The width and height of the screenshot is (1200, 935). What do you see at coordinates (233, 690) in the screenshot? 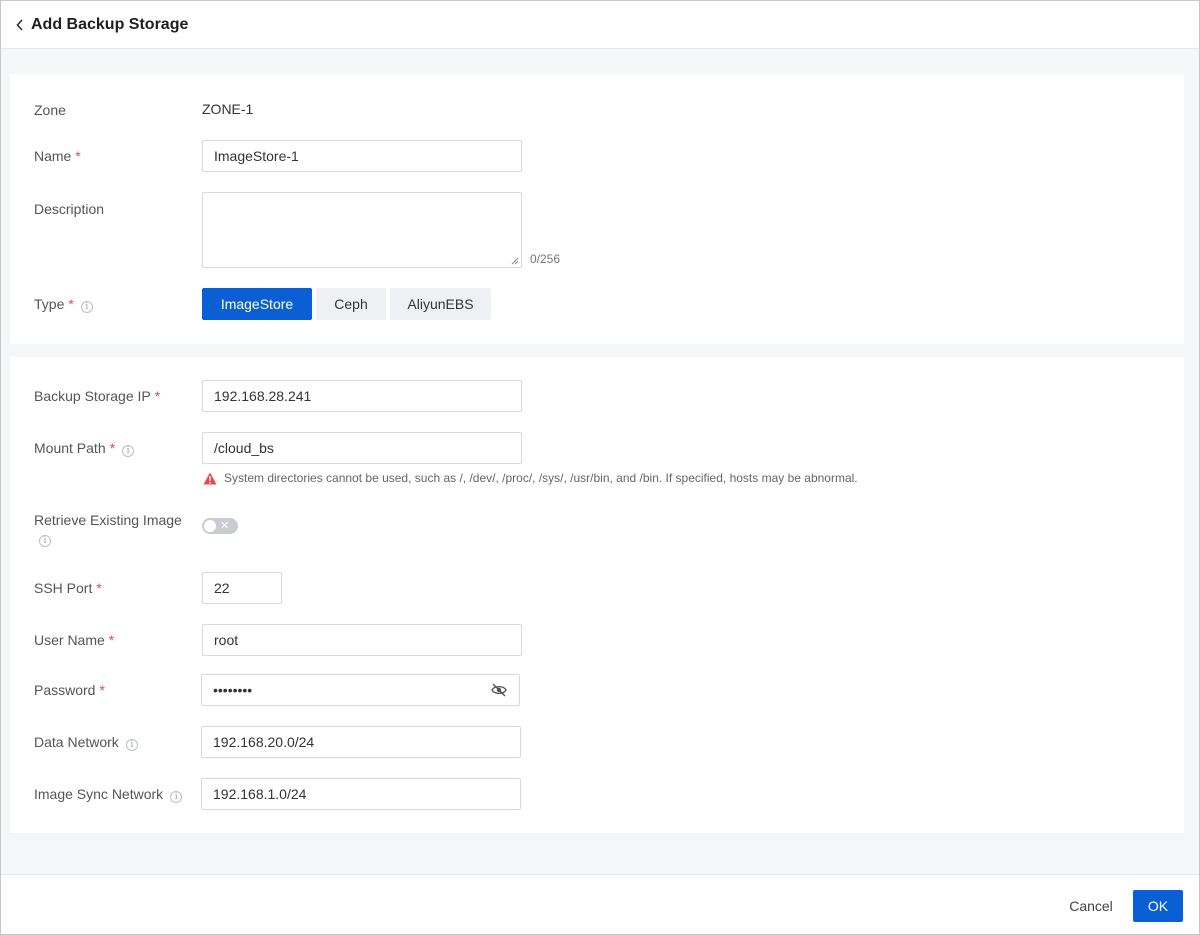
I see `password-value: ••••••••` at bounding box center [233, 690].